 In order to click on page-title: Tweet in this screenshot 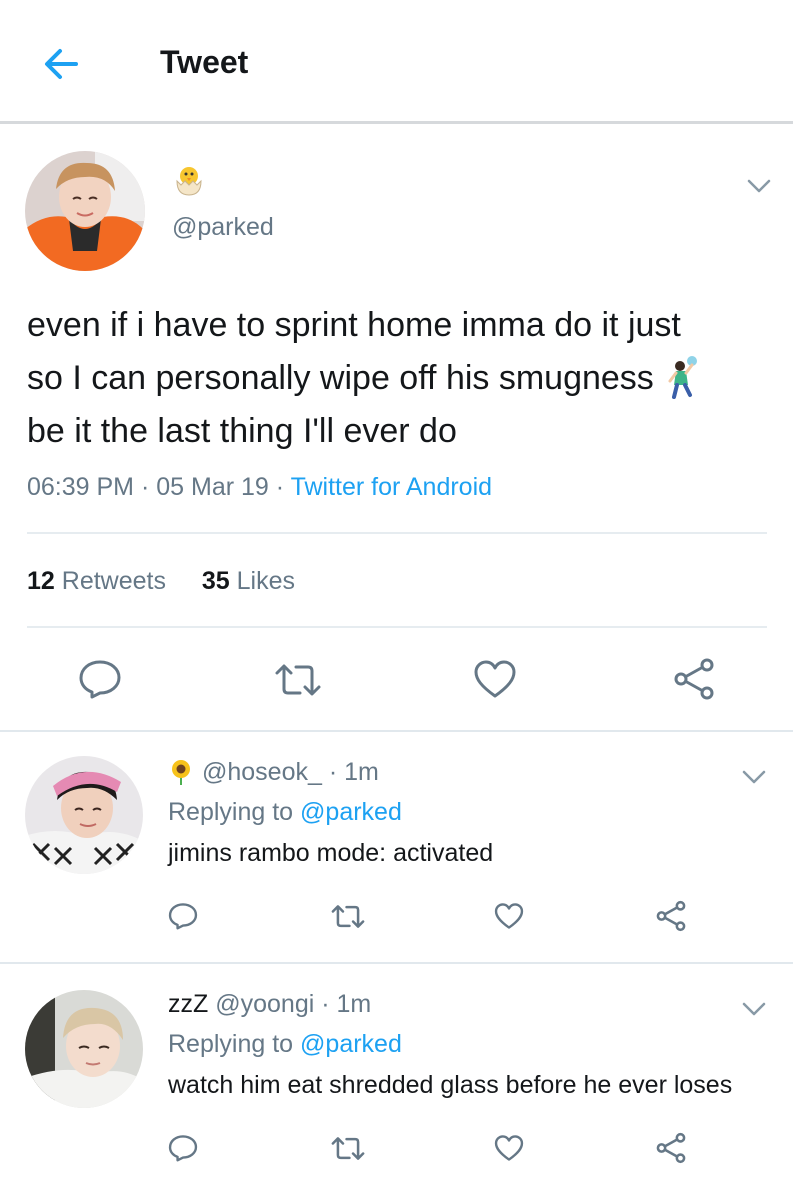, I will do `click(204, 62)`.